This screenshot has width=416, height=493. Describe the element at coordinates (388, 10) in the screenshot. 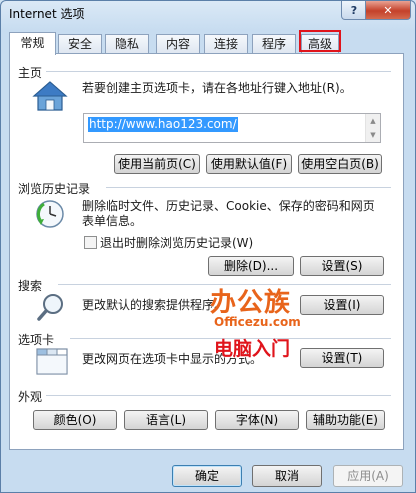

I see `close-button: ✕` at that location.